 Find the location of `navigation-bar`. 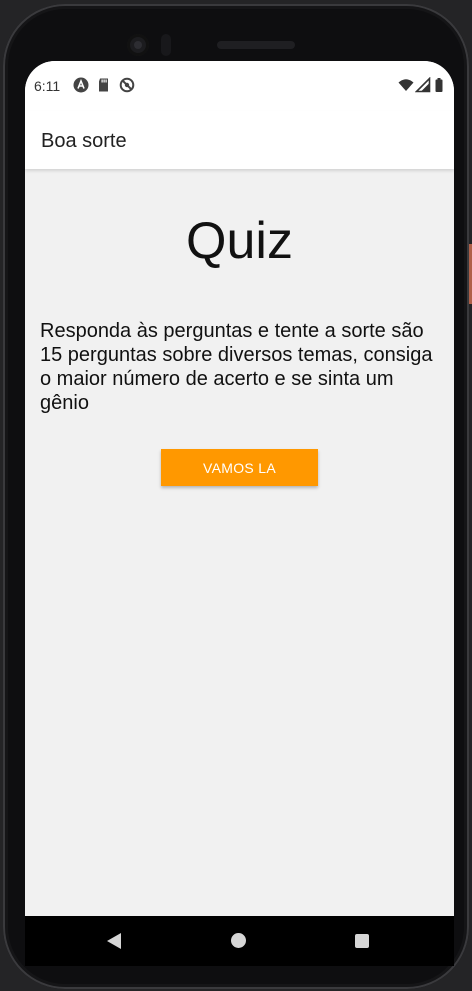

navigation-bar is located at coordinates (239, 941).